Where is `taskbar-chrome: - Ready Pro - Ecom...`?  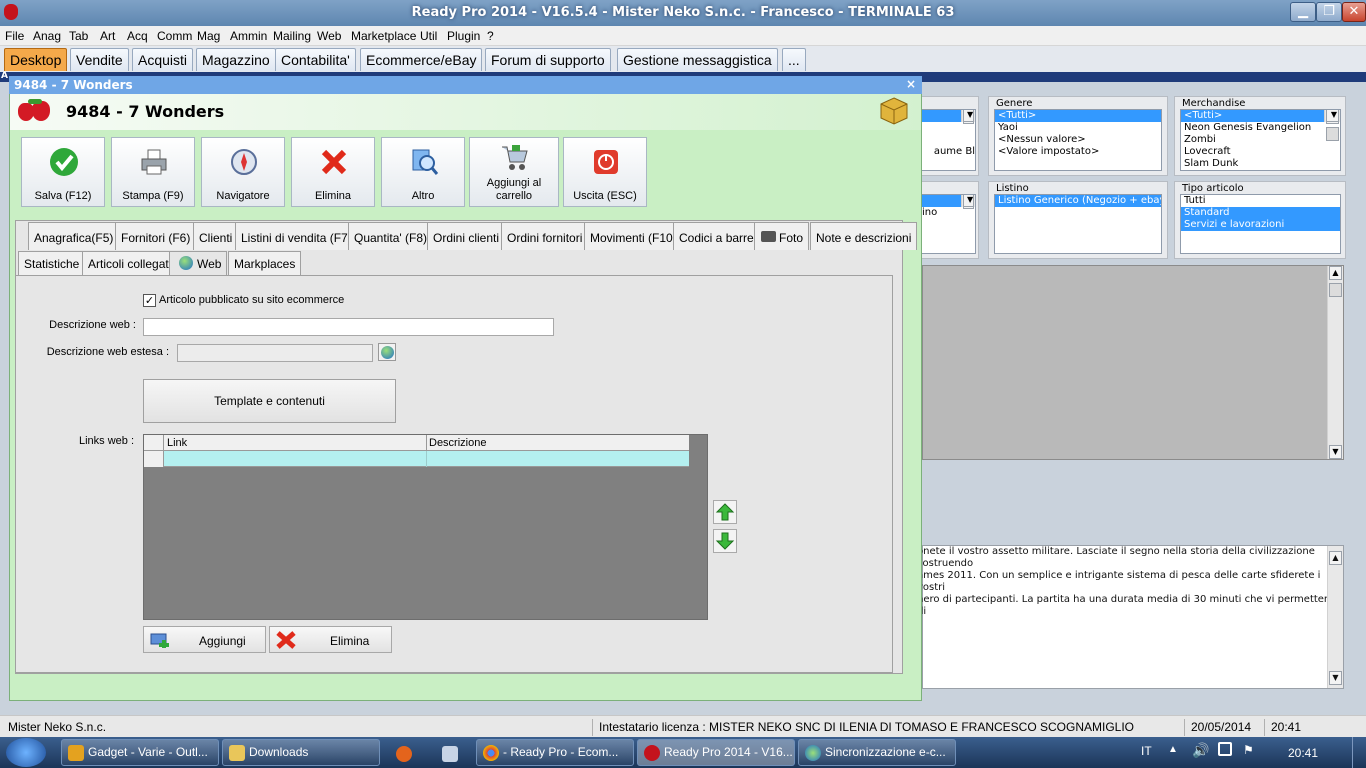 taskbar-chrome: - Ready Pro - Ecom... is located at coordinates (555, 752).